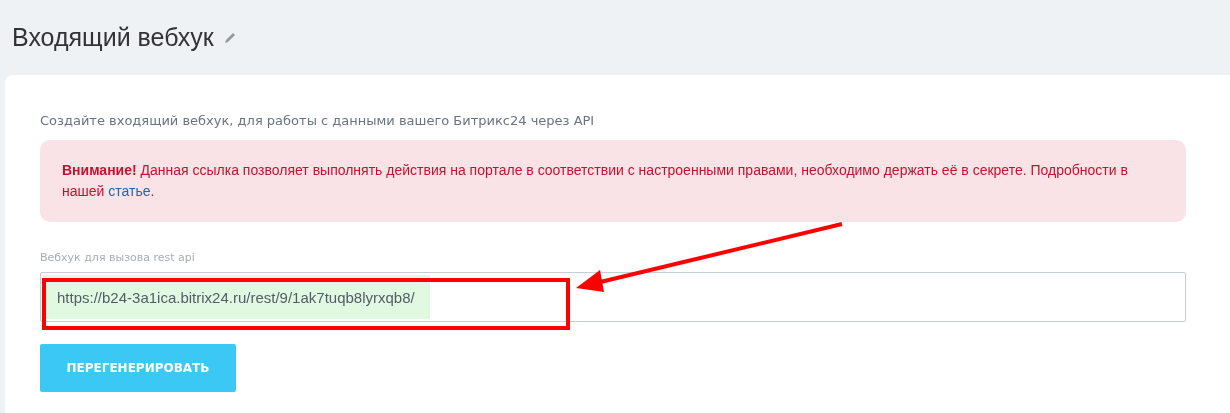 The image size is (1230, 413). What do you see at coordinates (613, 297) in the screenshot?
I see `webhook-field: https://b24-3a1ica.bitrix24.ru/rest/9/1ak7tuqb8lyrxqb8/` at bounding box center [613, 297].